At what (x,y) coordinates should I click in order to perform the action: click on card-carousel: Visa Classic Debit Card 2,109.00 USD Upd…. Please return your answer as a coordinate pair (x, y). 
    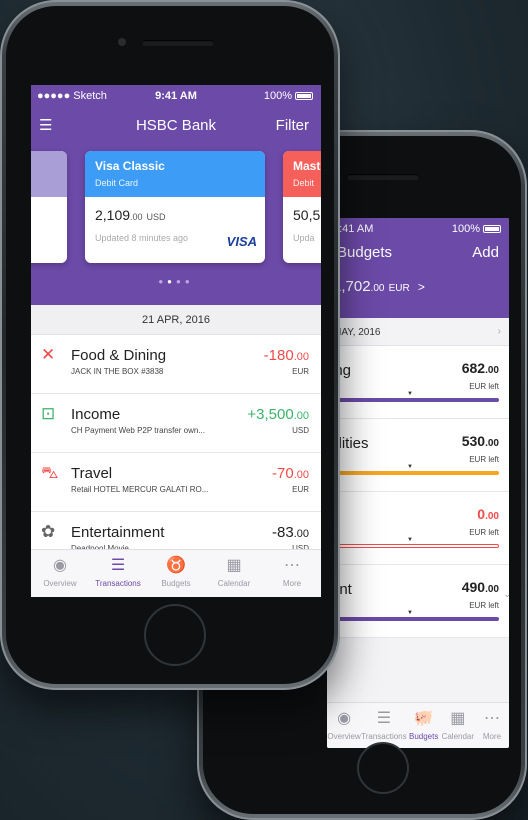
    Looking at the image, I should click on (176, 226).